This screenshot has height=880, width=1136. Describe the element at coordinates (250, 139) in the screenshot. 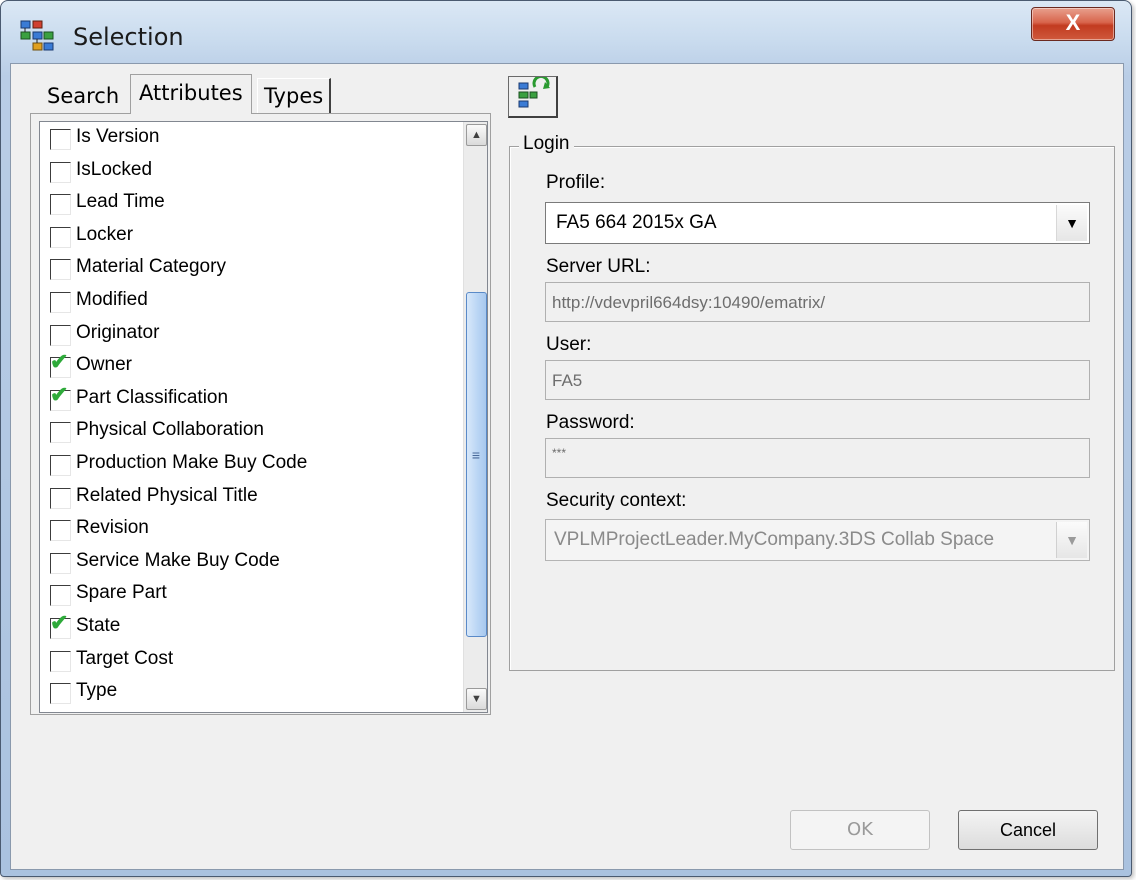

I see `list-item: Is Version` at that location.